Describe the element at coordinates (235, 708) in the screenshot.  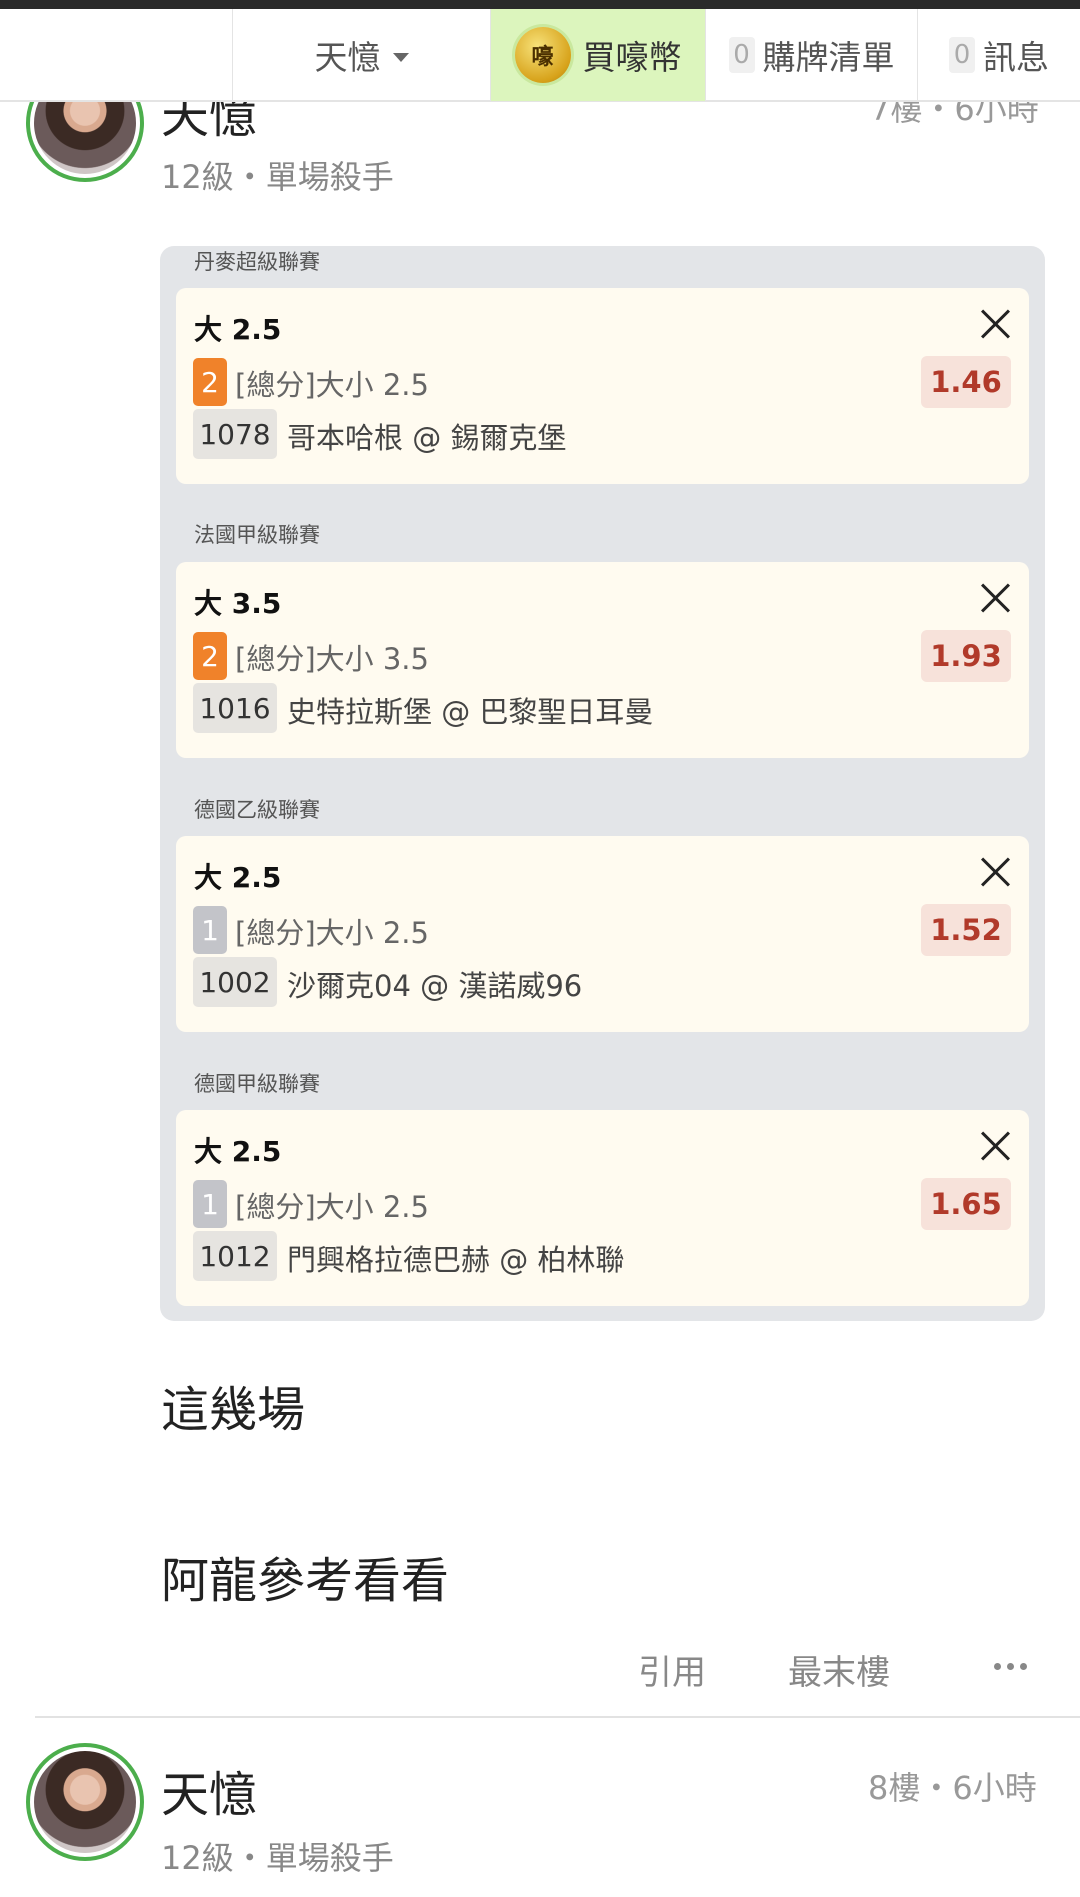
I see `game-number: 1016` at that location.